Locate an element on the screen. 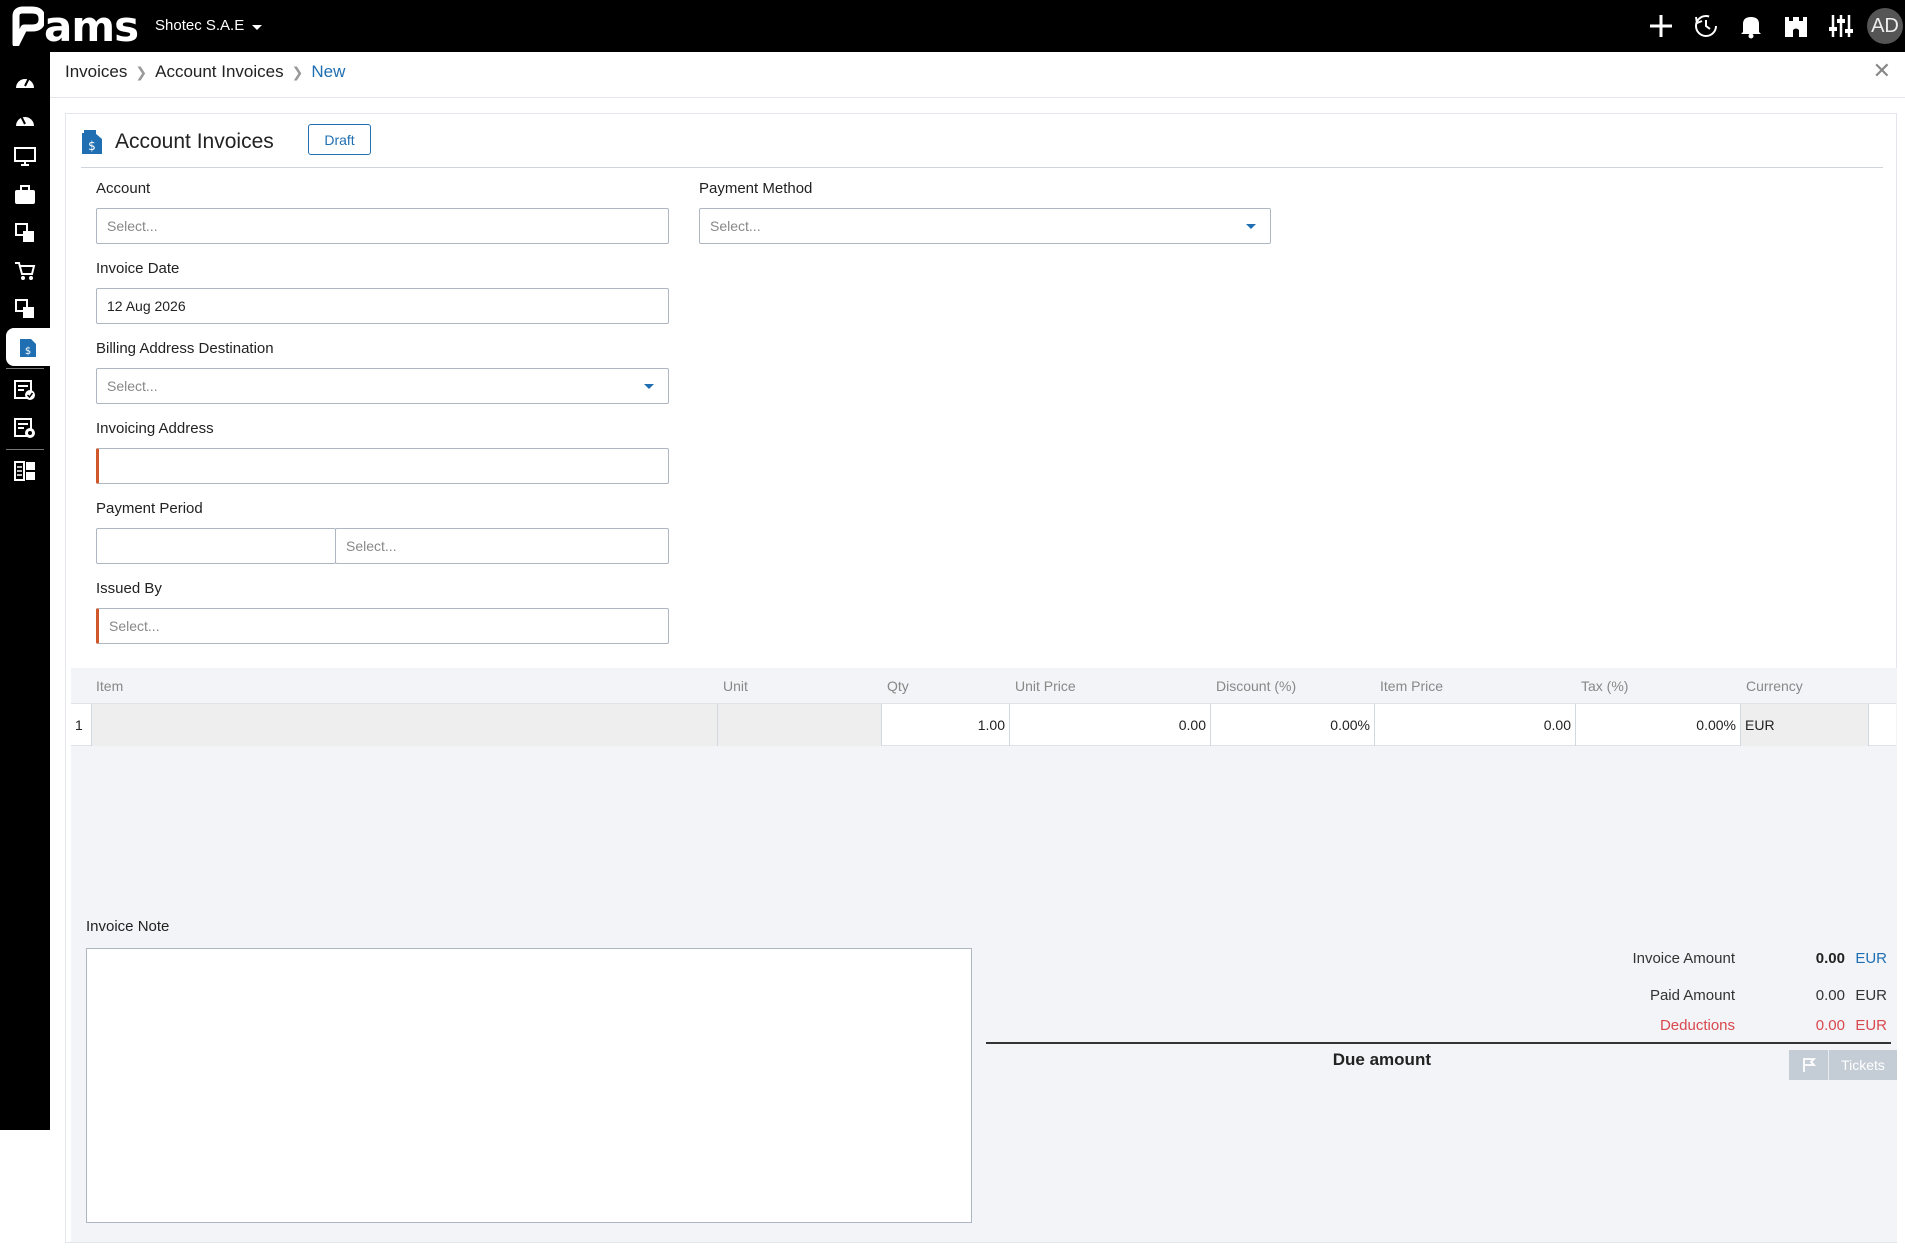  cell-item-price: 0.00 is located at coordinates (1475, 725).